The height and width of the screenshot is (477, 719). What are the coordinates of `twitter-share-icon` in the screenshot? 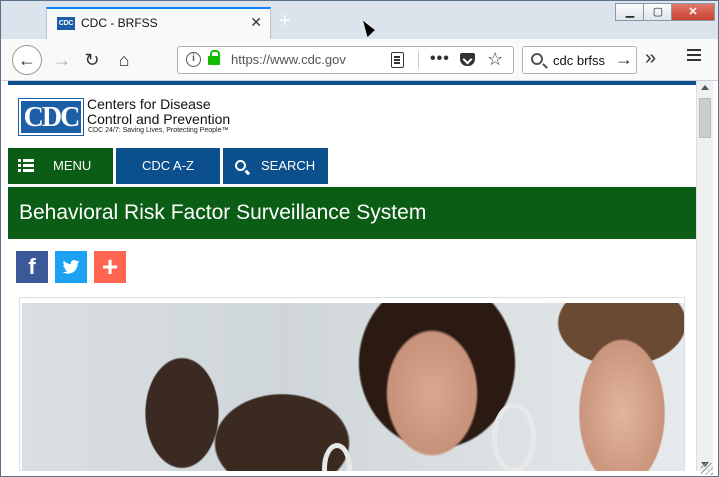 It's located at (71, 267).